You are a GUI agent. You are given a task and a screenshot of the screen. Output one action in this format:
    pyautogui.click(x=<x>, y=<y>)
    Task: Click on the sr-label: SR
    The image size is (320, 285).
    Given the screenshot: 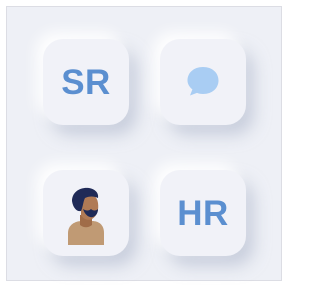 What is the action you would take?
    pyautogui.click(x=86, y=82)
    